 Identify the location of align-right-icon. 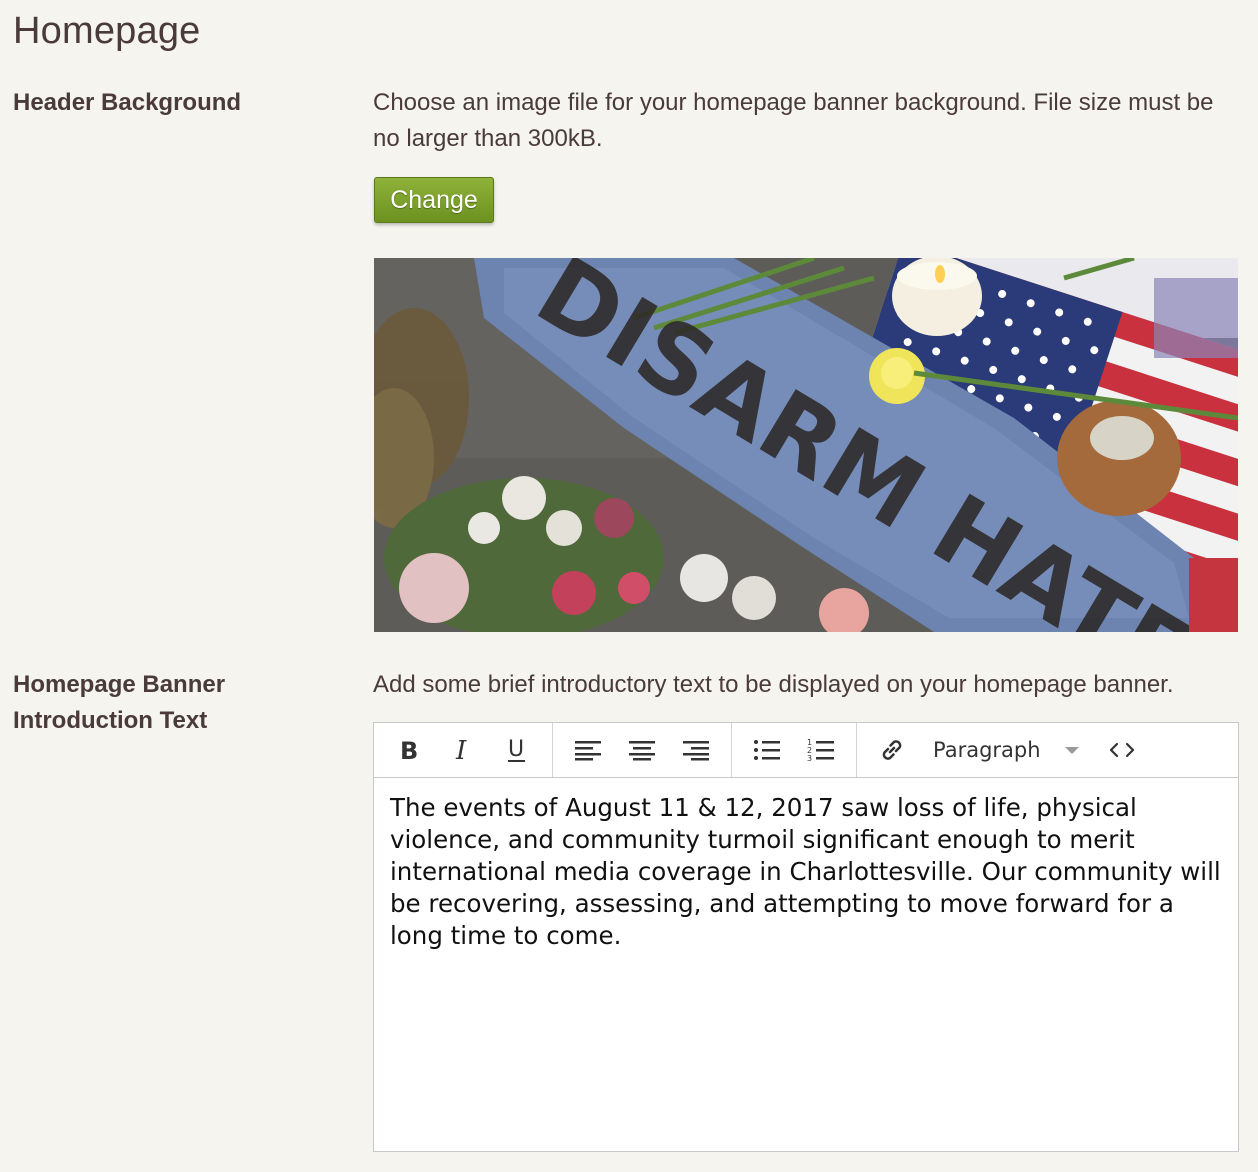
(696, 750).